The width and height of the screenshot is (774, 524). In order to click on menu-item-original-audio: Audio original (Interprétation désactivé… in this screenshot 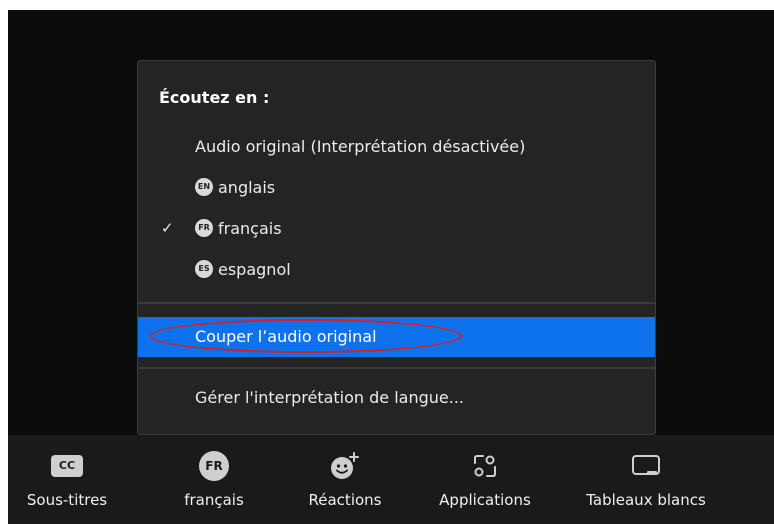, I will do `click(396, 147)`.